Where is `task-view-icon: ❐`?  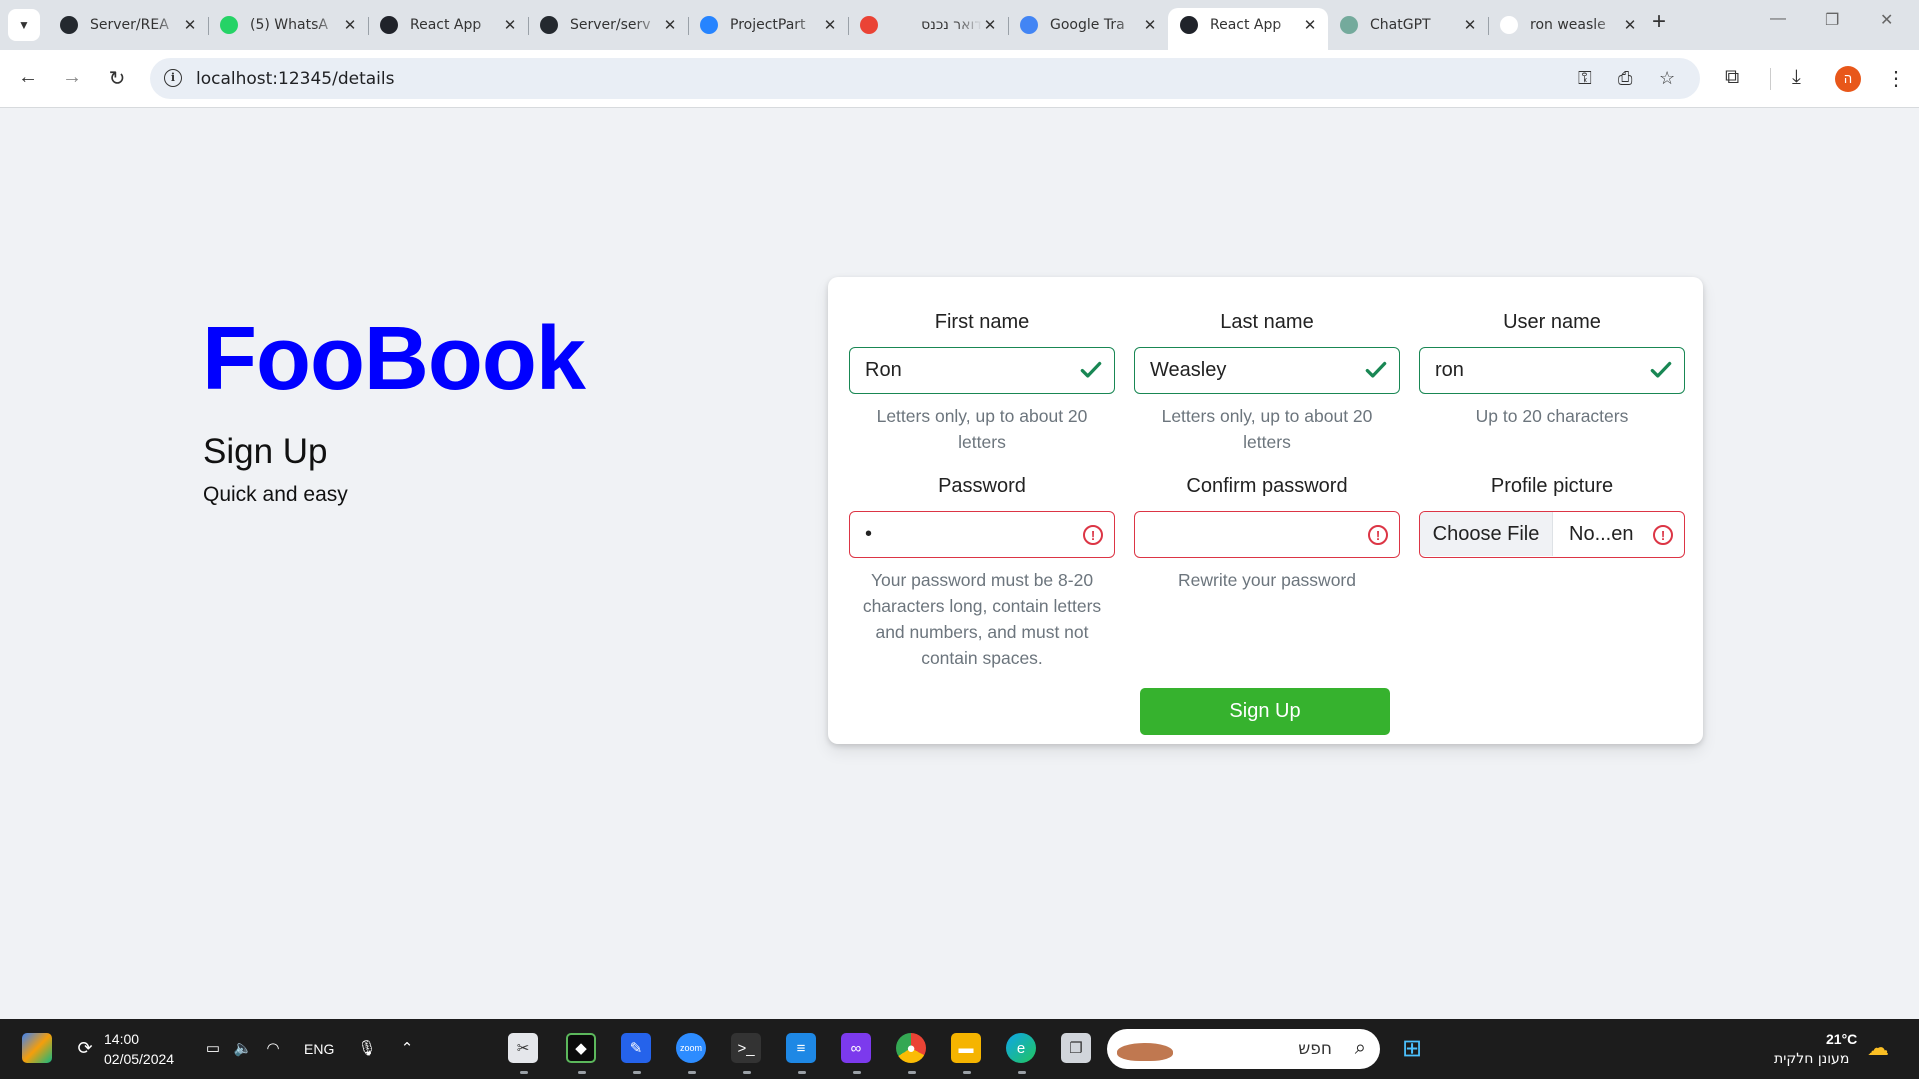
task-view-icon: ❐ is located at coordinates (1076, 1048).